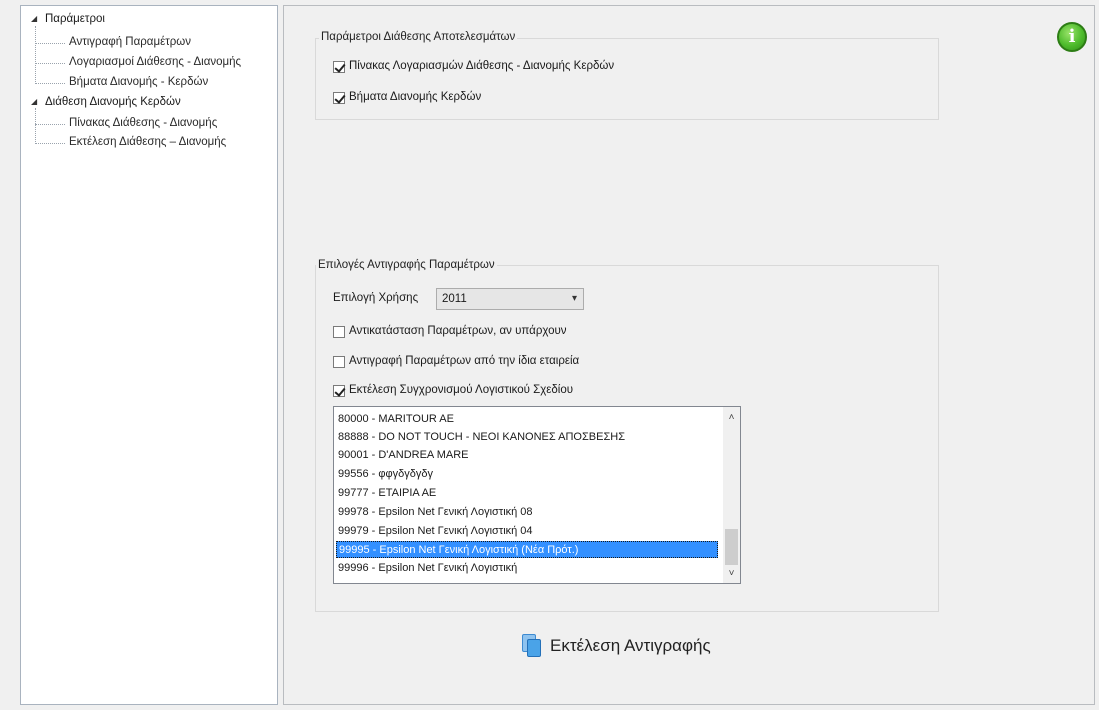 The height and width of the screenshot is (710, 1099). Describe the element at coordinates (339, 98) in the screenshot. I see `checkbox-distribution-steps` at that location.